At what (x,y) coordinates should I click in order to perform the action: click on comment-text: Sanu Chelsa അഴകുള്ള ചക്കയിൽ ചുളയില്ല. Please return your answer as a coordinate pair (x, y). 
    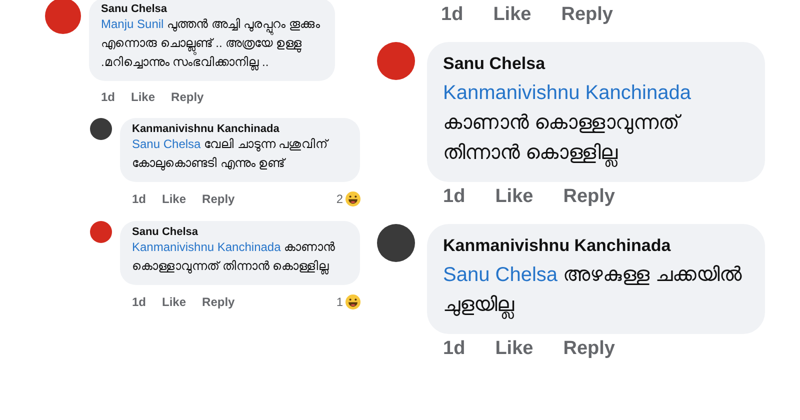
    Looking at the image, I should click on (596, 290).